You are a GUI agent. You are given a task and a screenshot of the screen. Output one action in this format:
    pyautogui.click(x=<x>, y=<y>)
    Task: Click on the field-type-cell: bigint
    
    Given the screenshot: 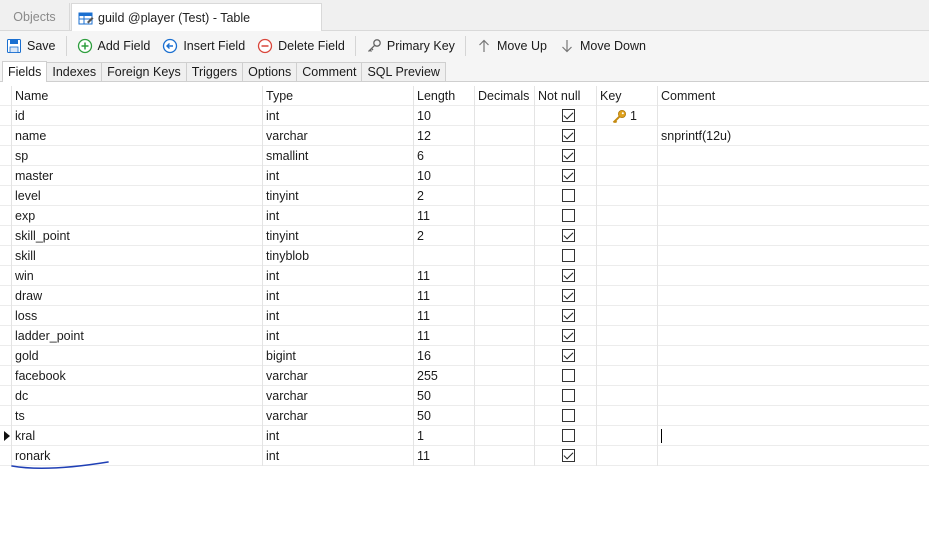 What is the action you would take?
    pyautogui.click(x=338, y=356)
    